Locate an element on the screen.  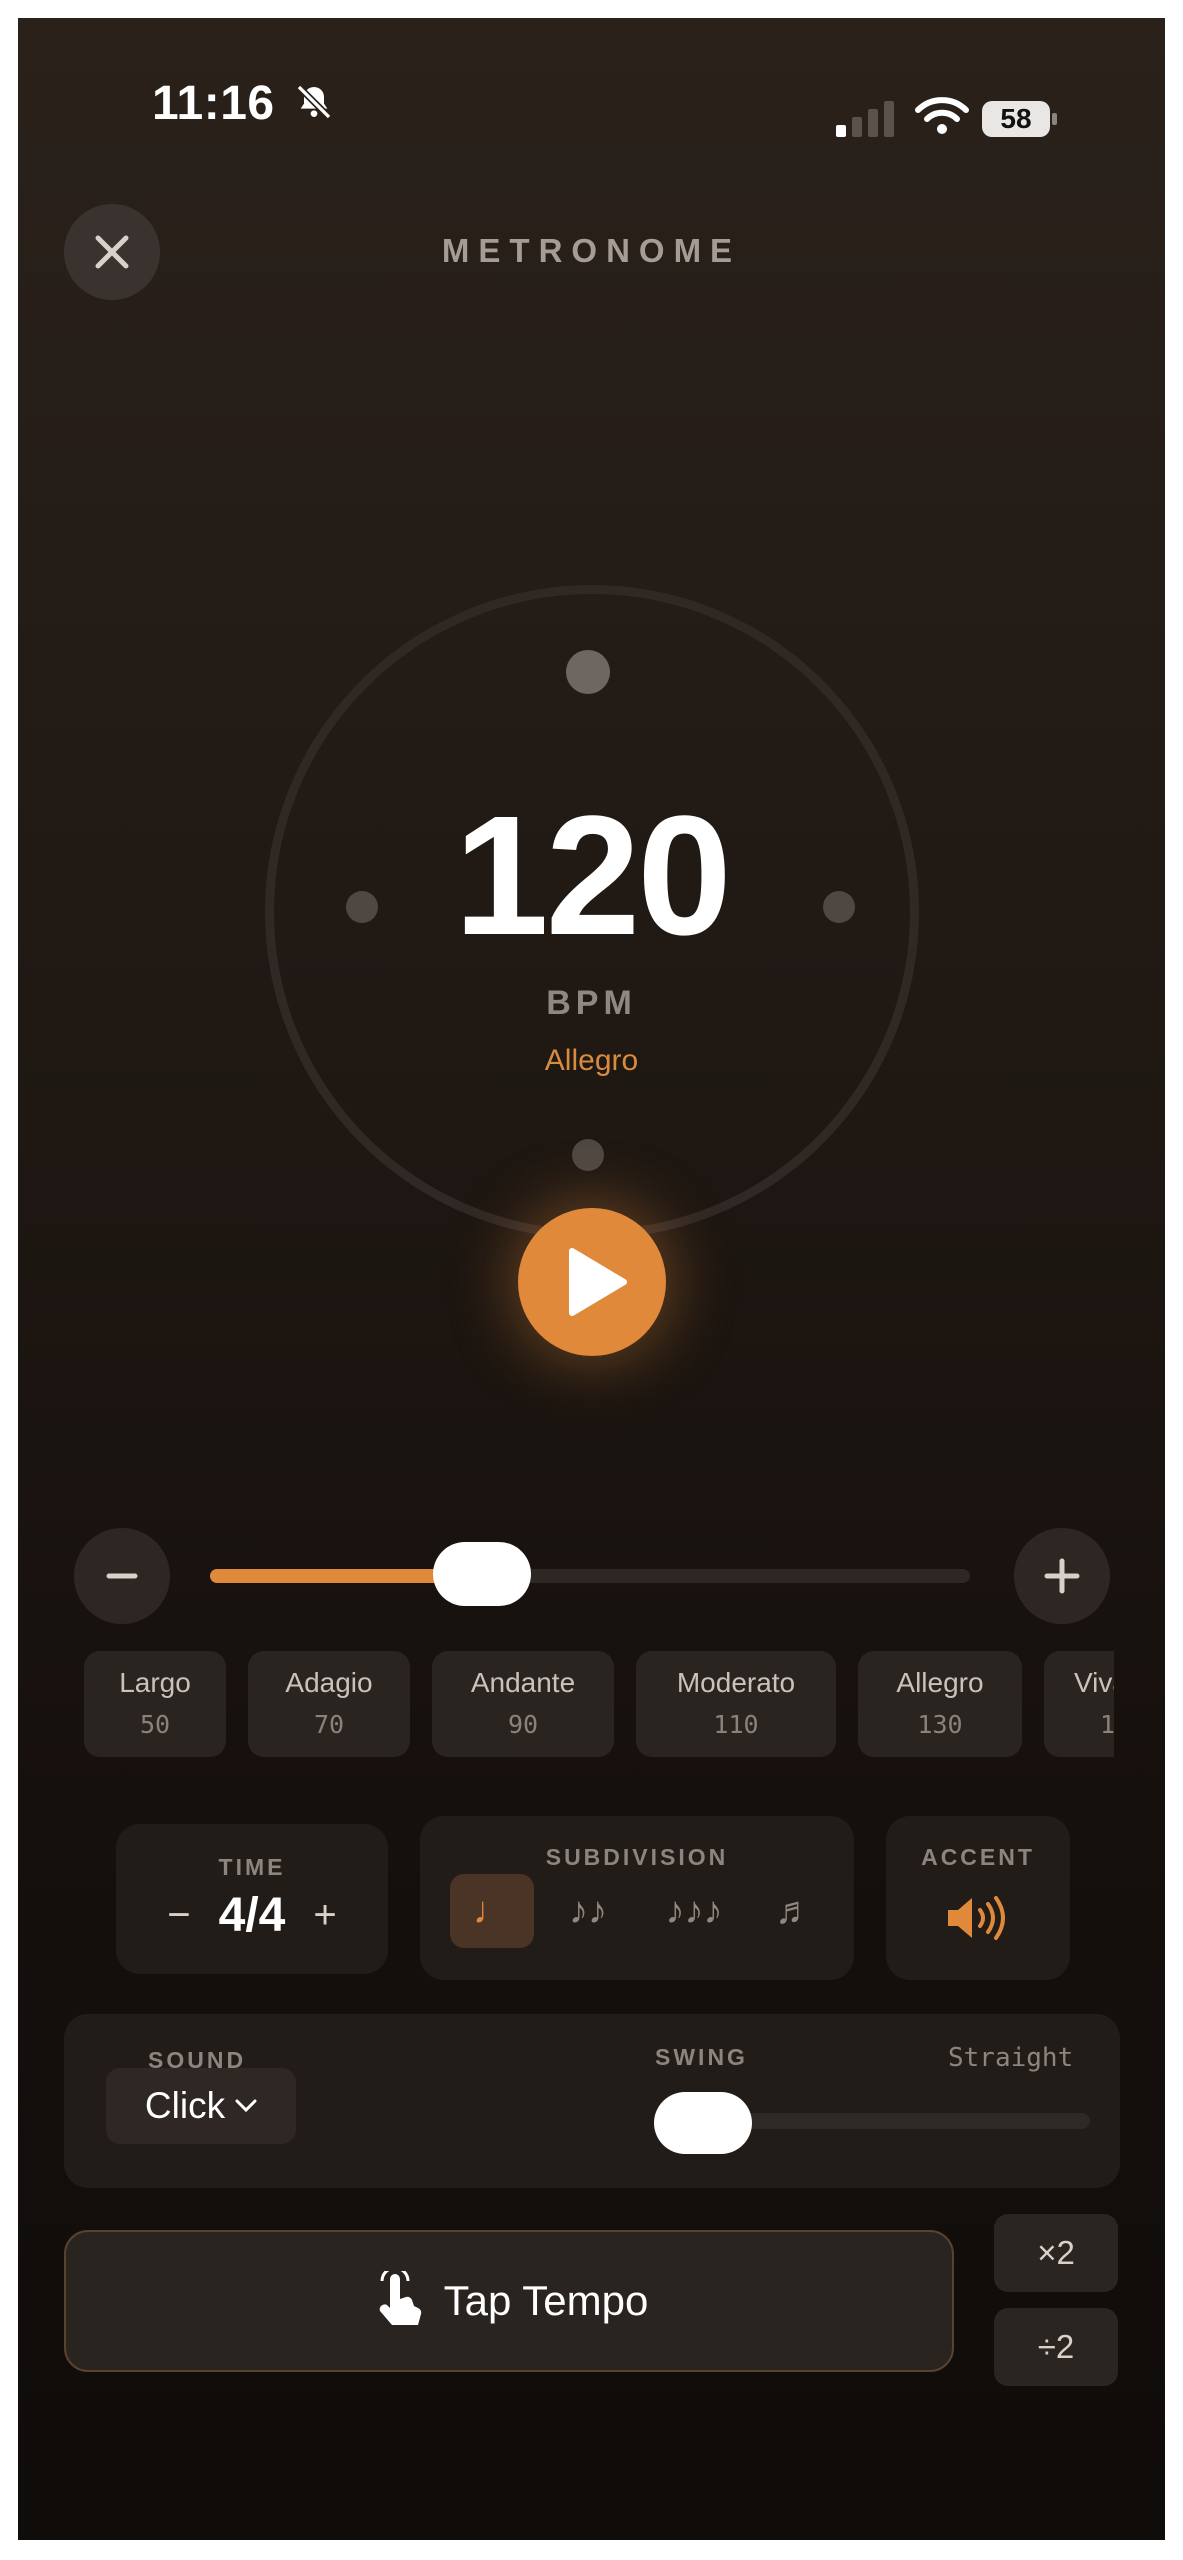
battery-indicator: 58 is located at coordinates (1020, 121).